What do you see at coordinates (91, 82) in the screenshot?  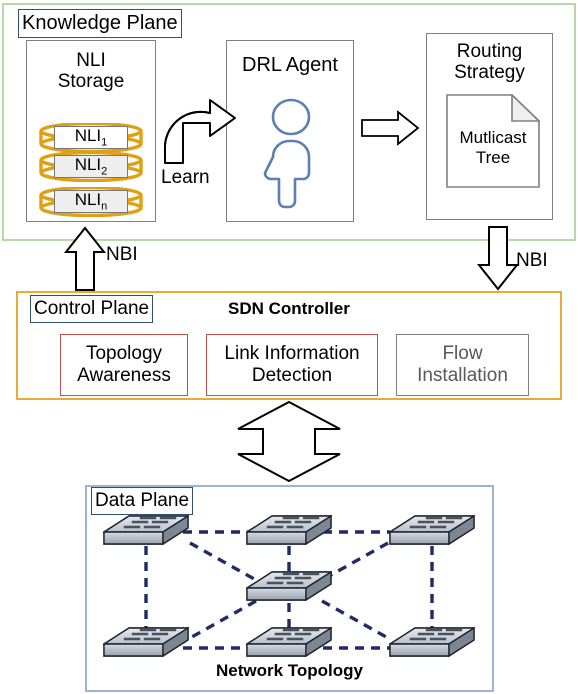 I see `nli-storage-title-line2: Storage` at bounding box center [91, 82].